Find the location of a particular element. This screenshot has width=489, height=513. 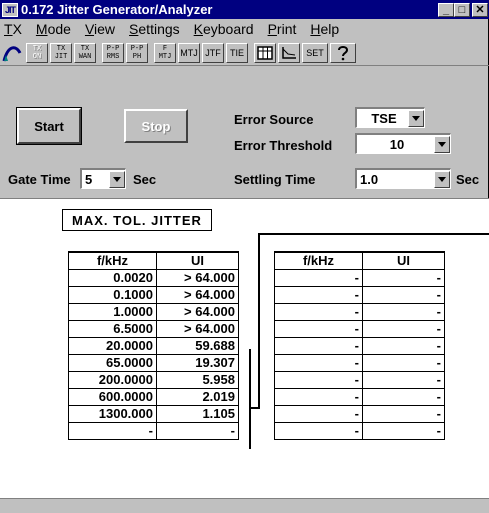

menu-print: Print is located at coordinates (282, 29).